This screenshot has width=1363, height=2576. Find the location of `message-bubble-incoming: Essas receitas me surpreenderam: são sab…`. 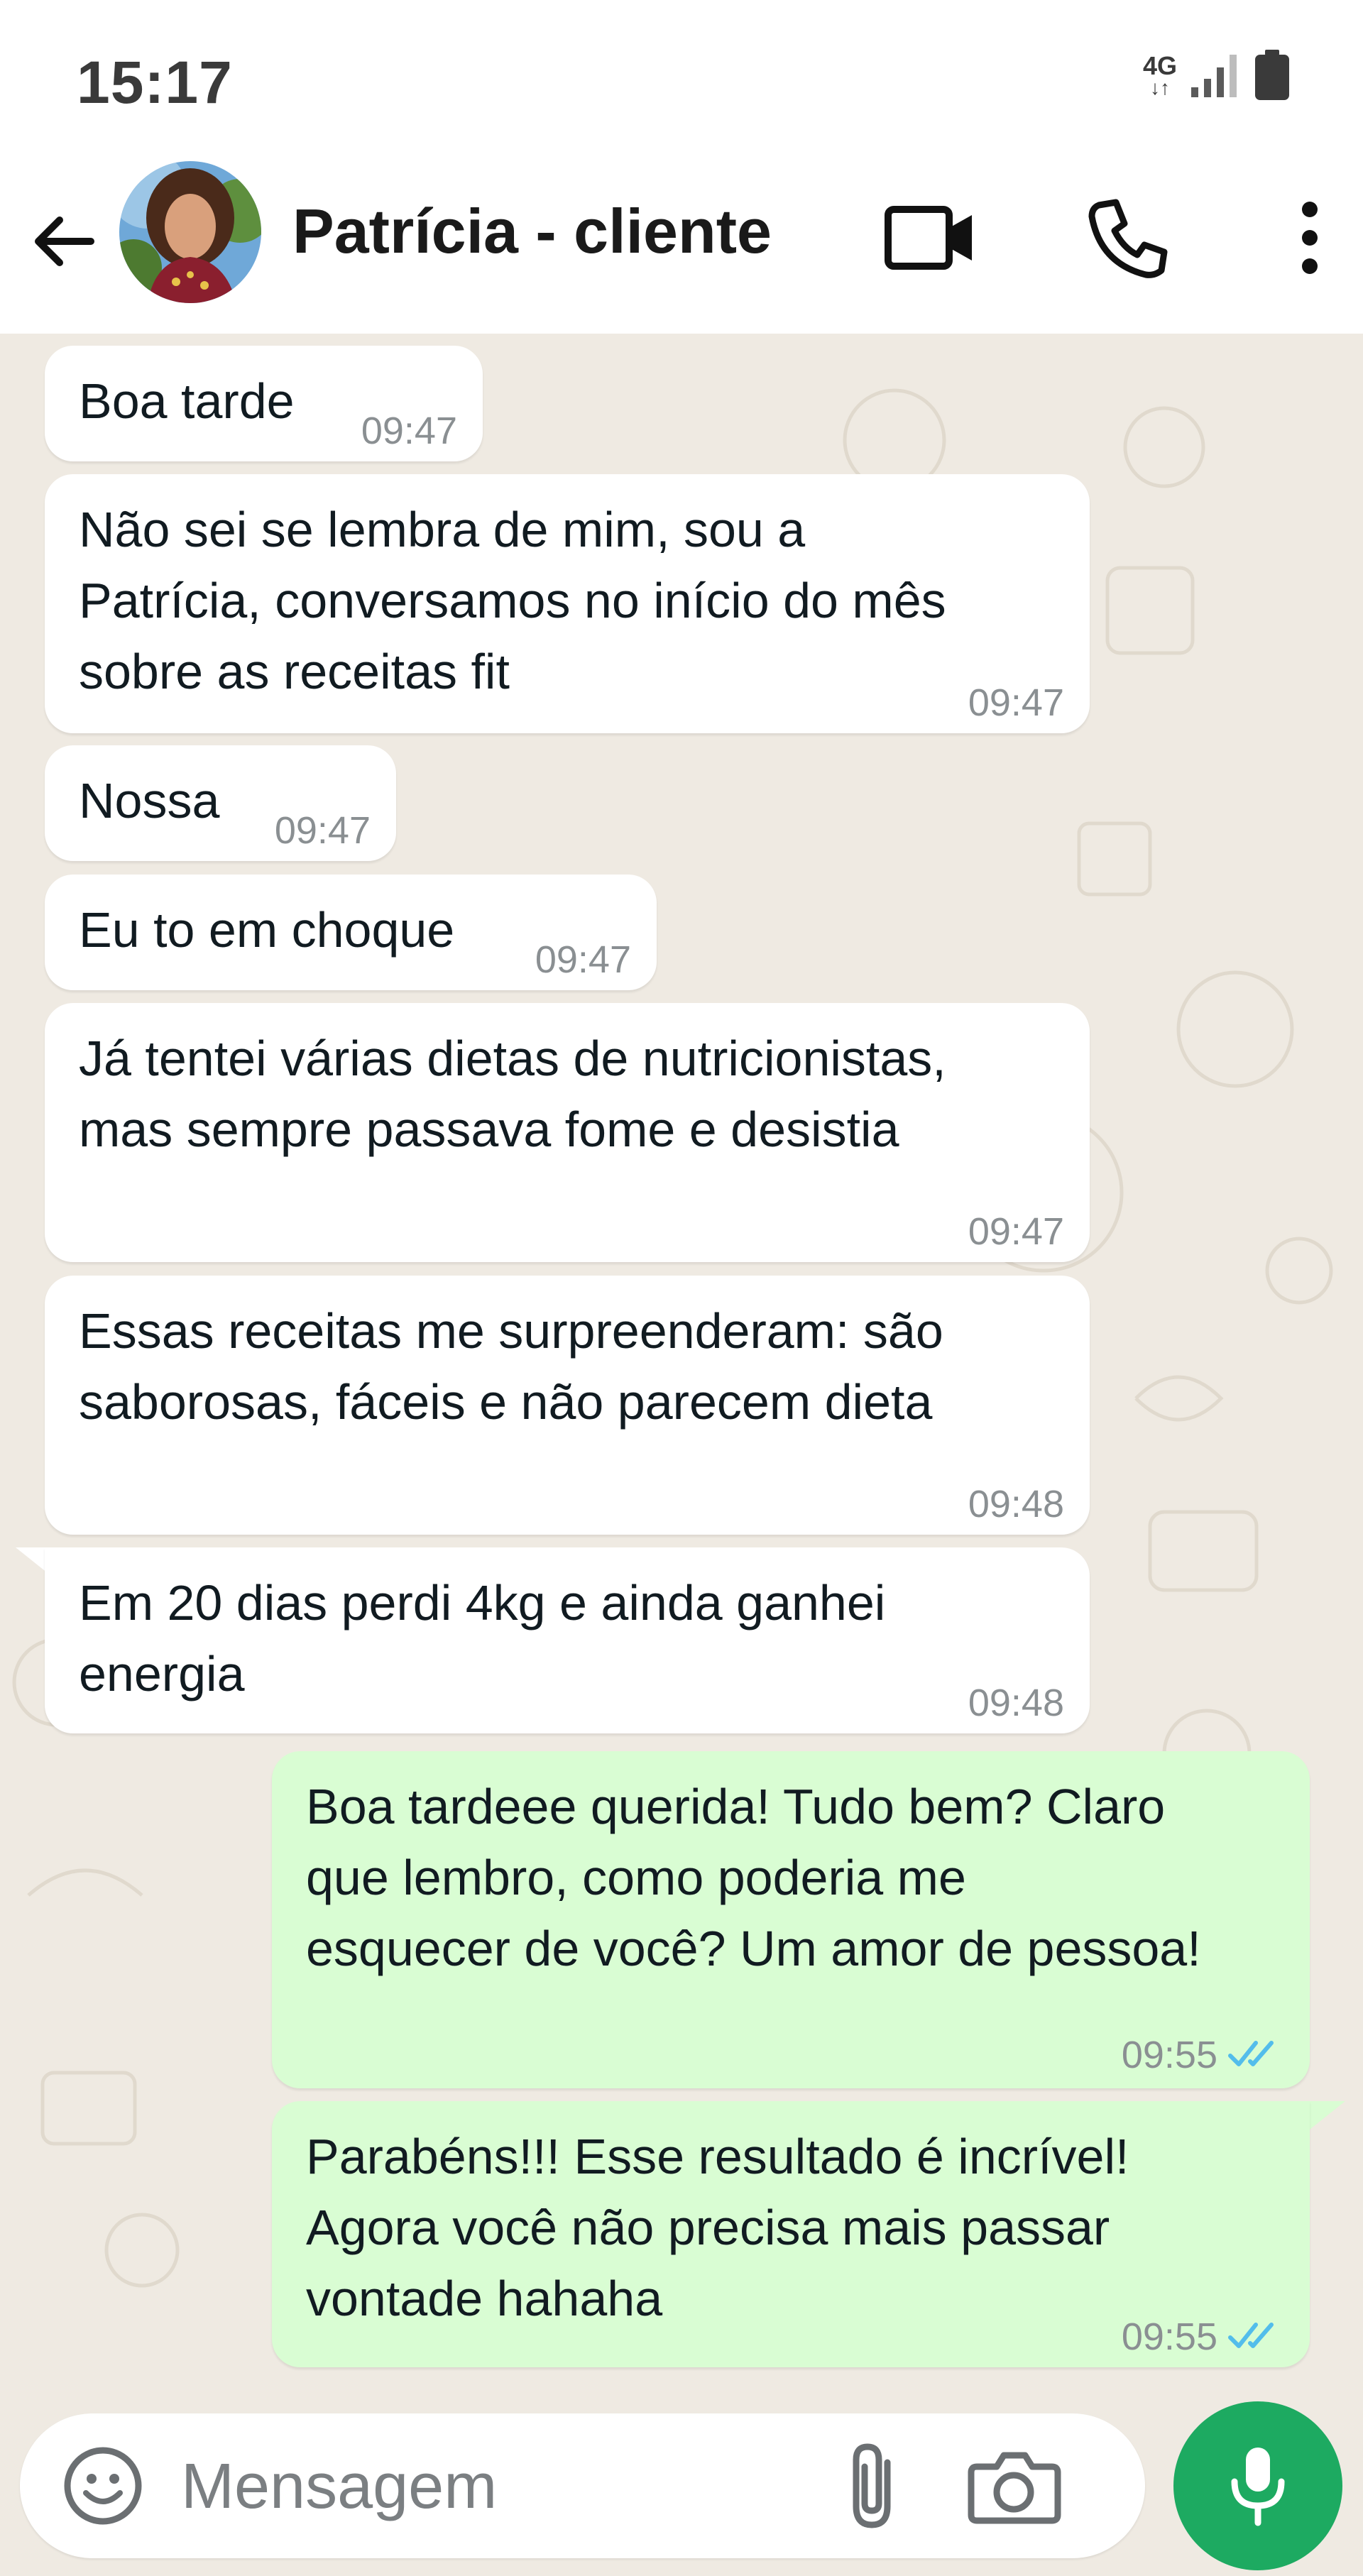

message-bubble-incoming: Essas receitas me surpreenderam: são sab… is located at coordinates (567, 1405).